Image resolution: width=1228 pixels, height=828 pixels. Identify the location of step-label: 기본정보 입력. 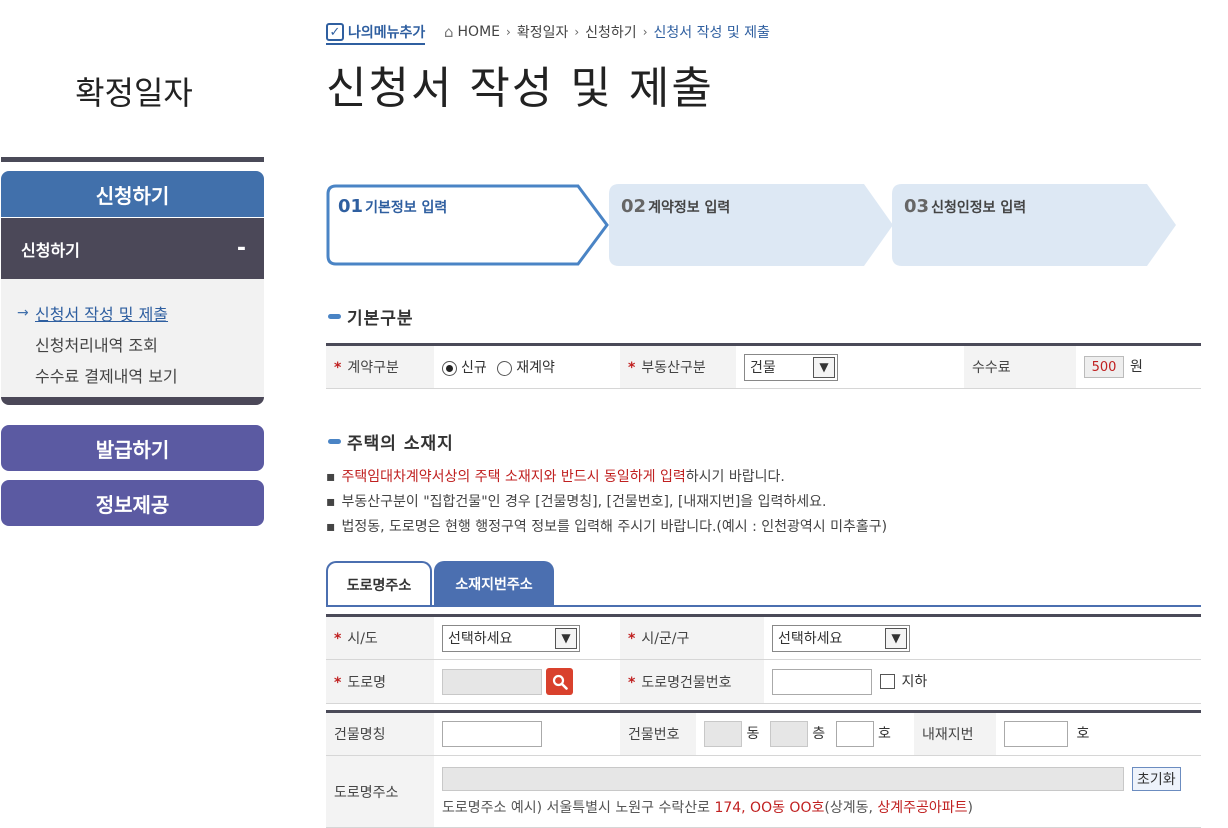
(406, 208).